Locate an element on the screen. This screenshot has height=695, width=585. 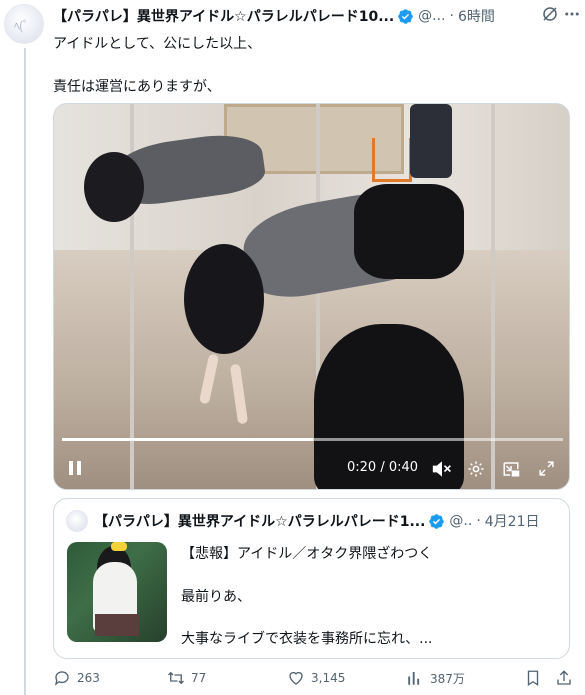
views-bar-chart-icon is located at coordinates (414, 678).